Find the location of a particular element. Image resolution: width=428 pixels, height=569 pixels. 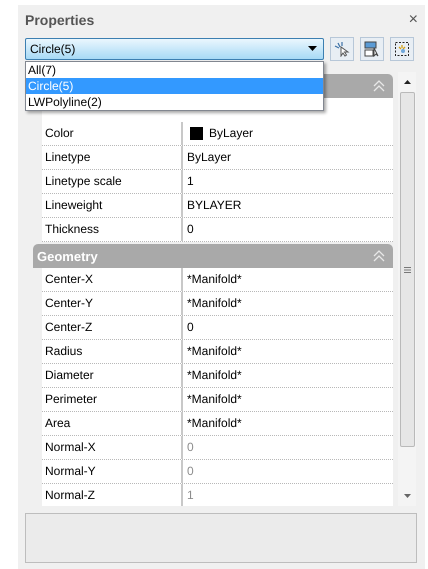

select-objects-button is located at coordinates (342, 48).